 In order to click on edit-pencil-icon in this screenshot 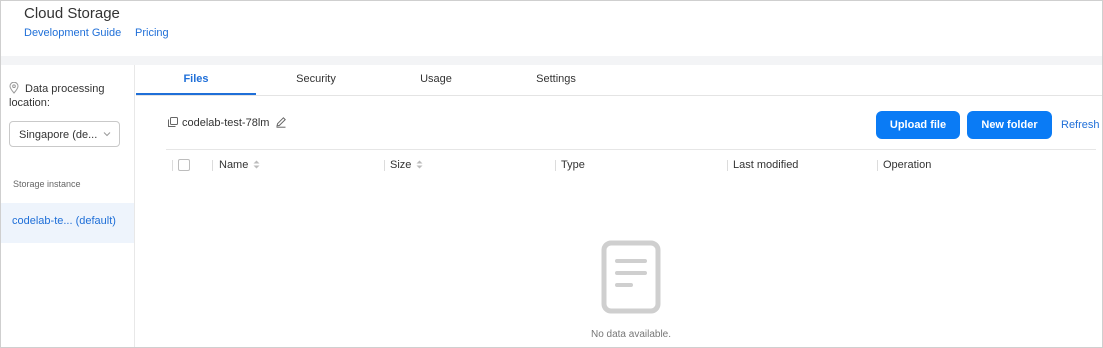, I will do `click(281, 122)`.